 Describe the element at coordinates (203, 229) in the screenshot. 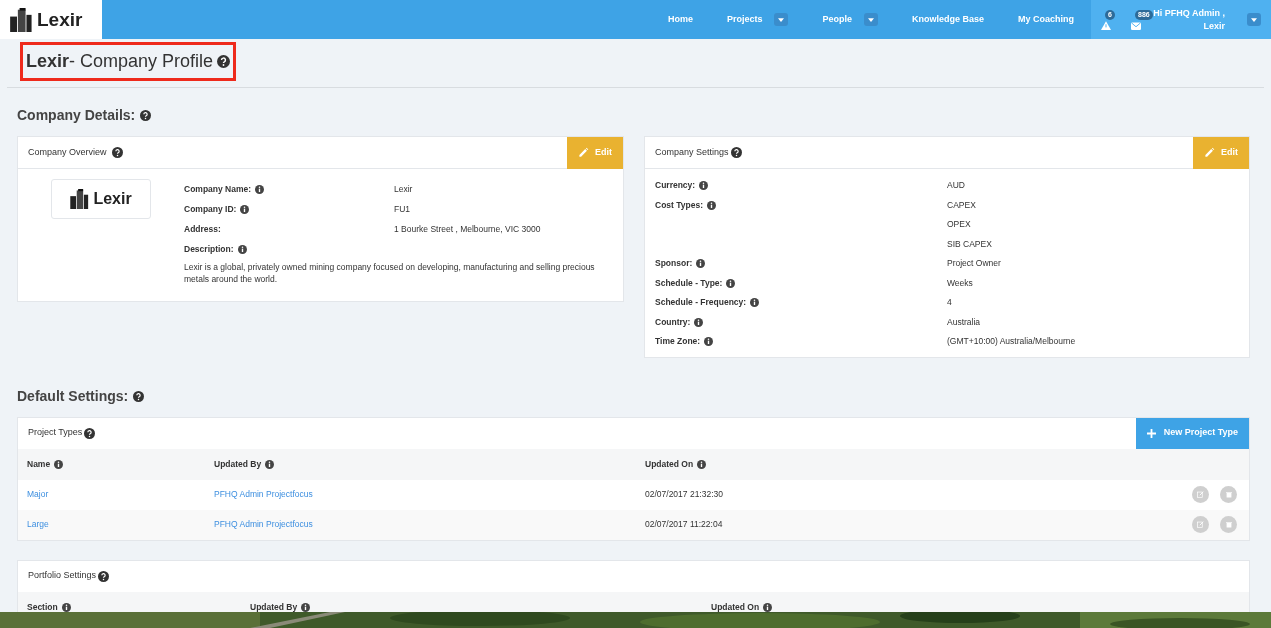

I see `field-label: Address:` at that location.